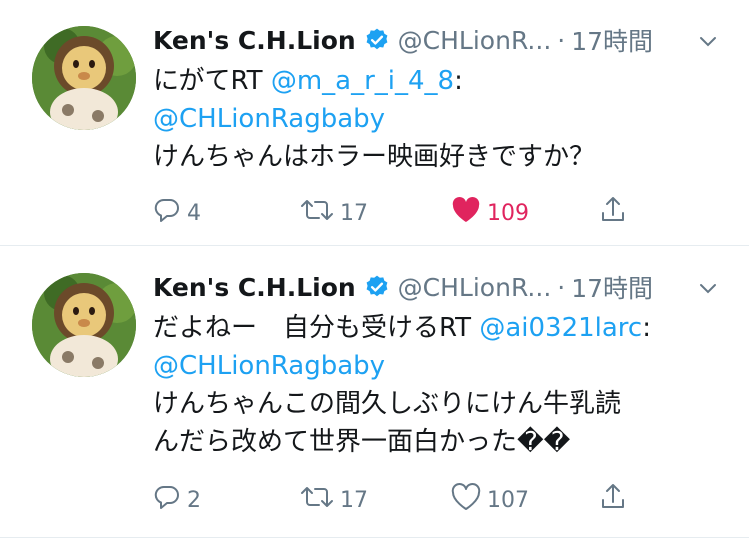 This screenshot has height=542, width=749. Describe the element at coordinates (508, 500) in the screenshot. I see `like-count: 107` at that location.